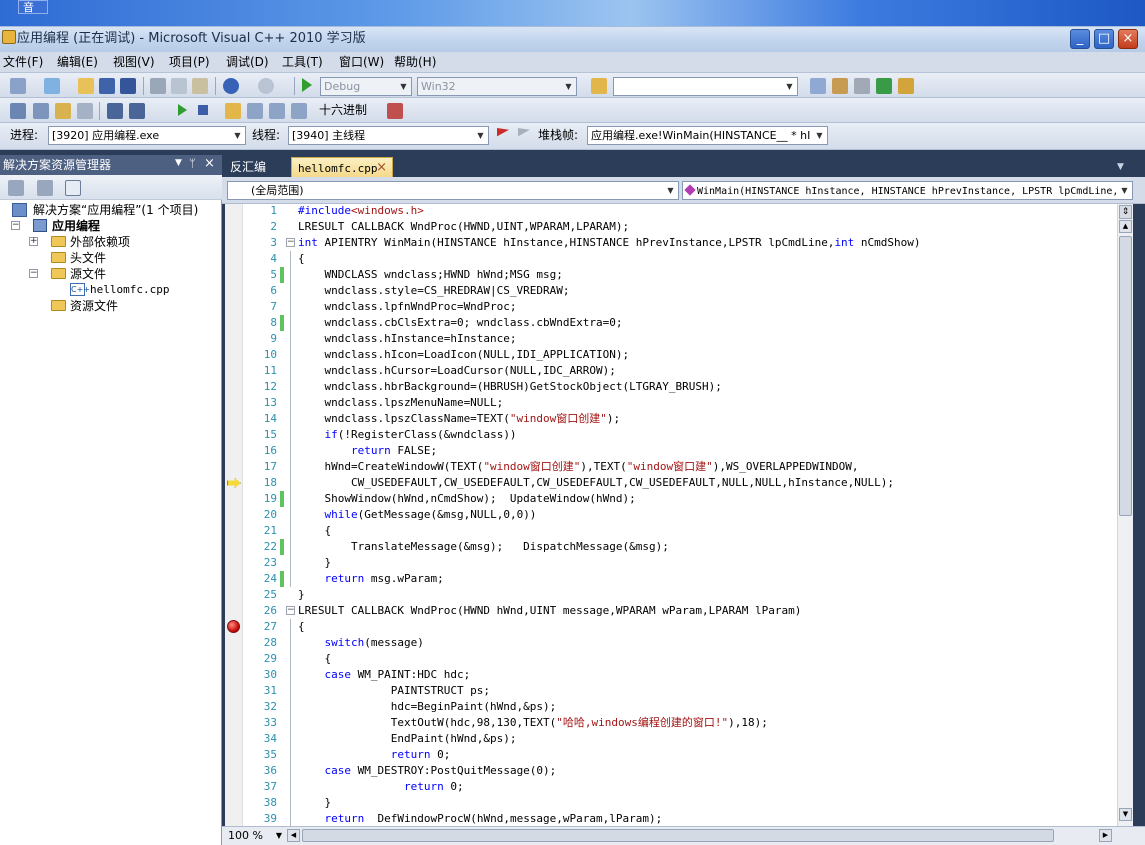 Image resolution: width=1145 pixels, height=845 pixels. What do you see at coordinates (209, 163) in the screenshot?
I see `panel-close-icon: ×` at bounding box center [209, 163].